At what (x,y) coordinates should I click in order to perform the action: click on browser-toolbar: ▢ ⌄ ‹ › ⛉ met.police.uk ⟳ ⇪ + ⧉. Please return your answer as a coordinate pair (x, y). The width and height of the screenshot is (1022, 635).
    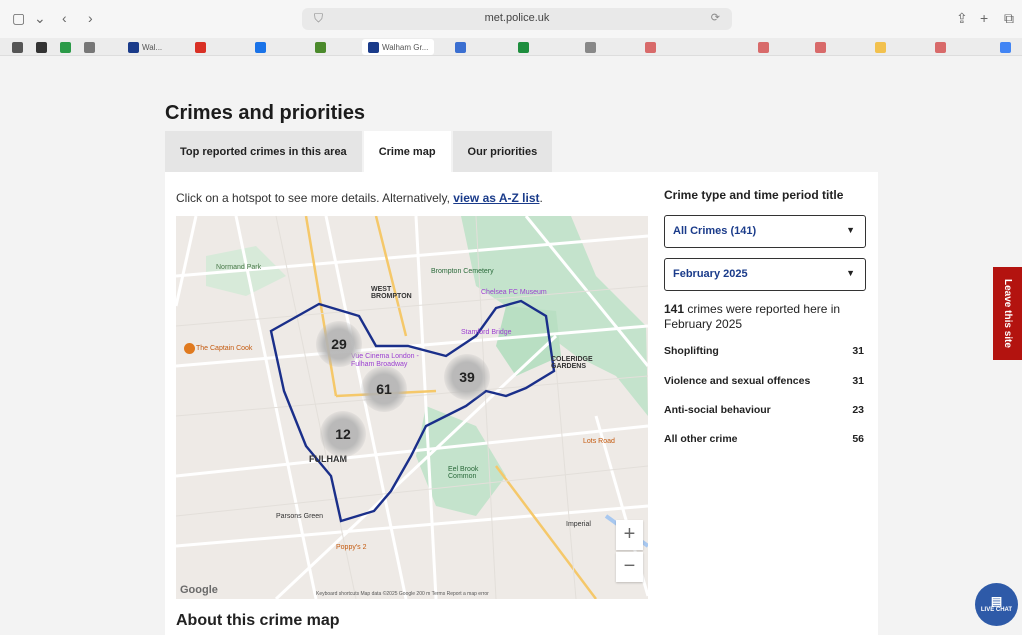
    Looking at the image, I should click on (511, 19).